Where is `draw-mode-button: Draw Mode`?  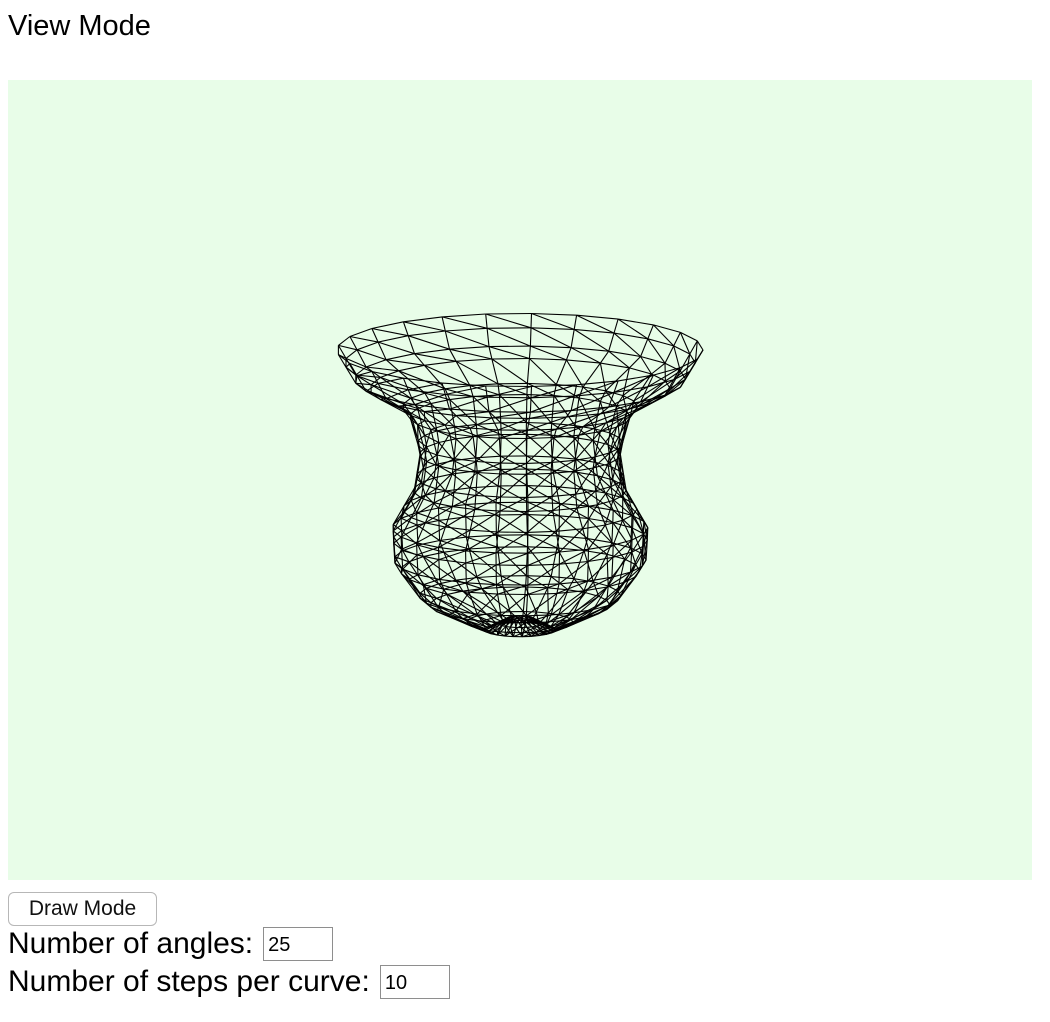 draw-mode-button: Draw Mode is located at coordinates (82, 909).